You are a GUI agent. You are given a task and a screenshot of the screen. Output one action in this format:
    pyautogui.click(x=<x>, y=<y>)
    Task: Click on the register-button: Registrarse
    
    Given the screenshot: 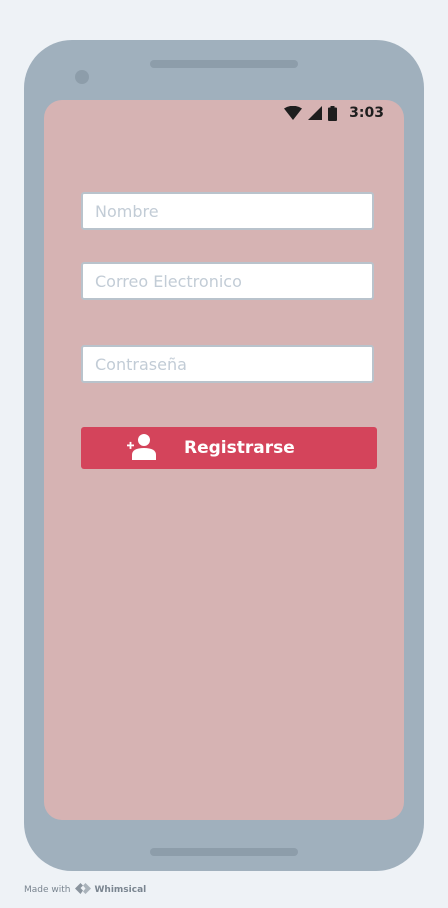 What is the action you would take?
    pyautogui.click(x=229, y=448)
    